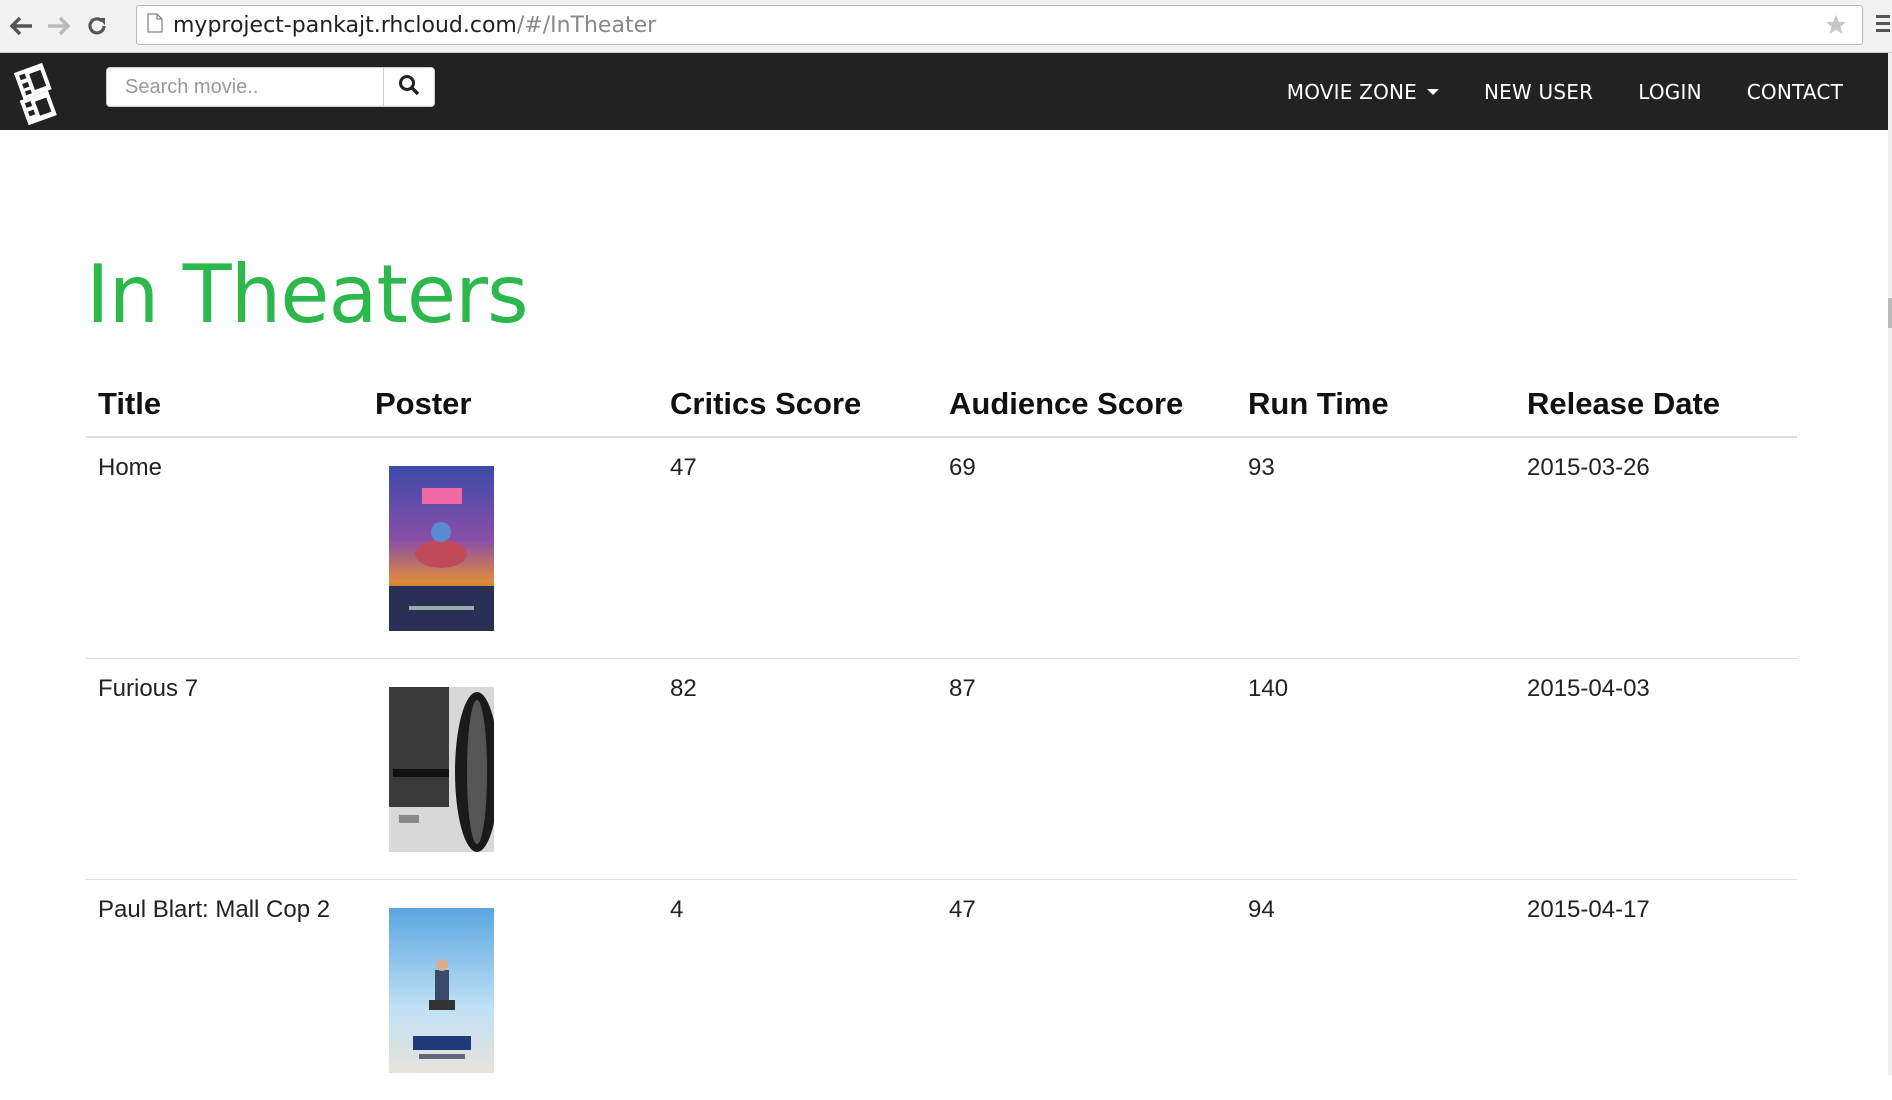 The height and width of the screenshot is (1100, 1892). Describe the element at coordinates (1670, 92) in the screenshot. I see `nav-login: LOGIN` at that location.